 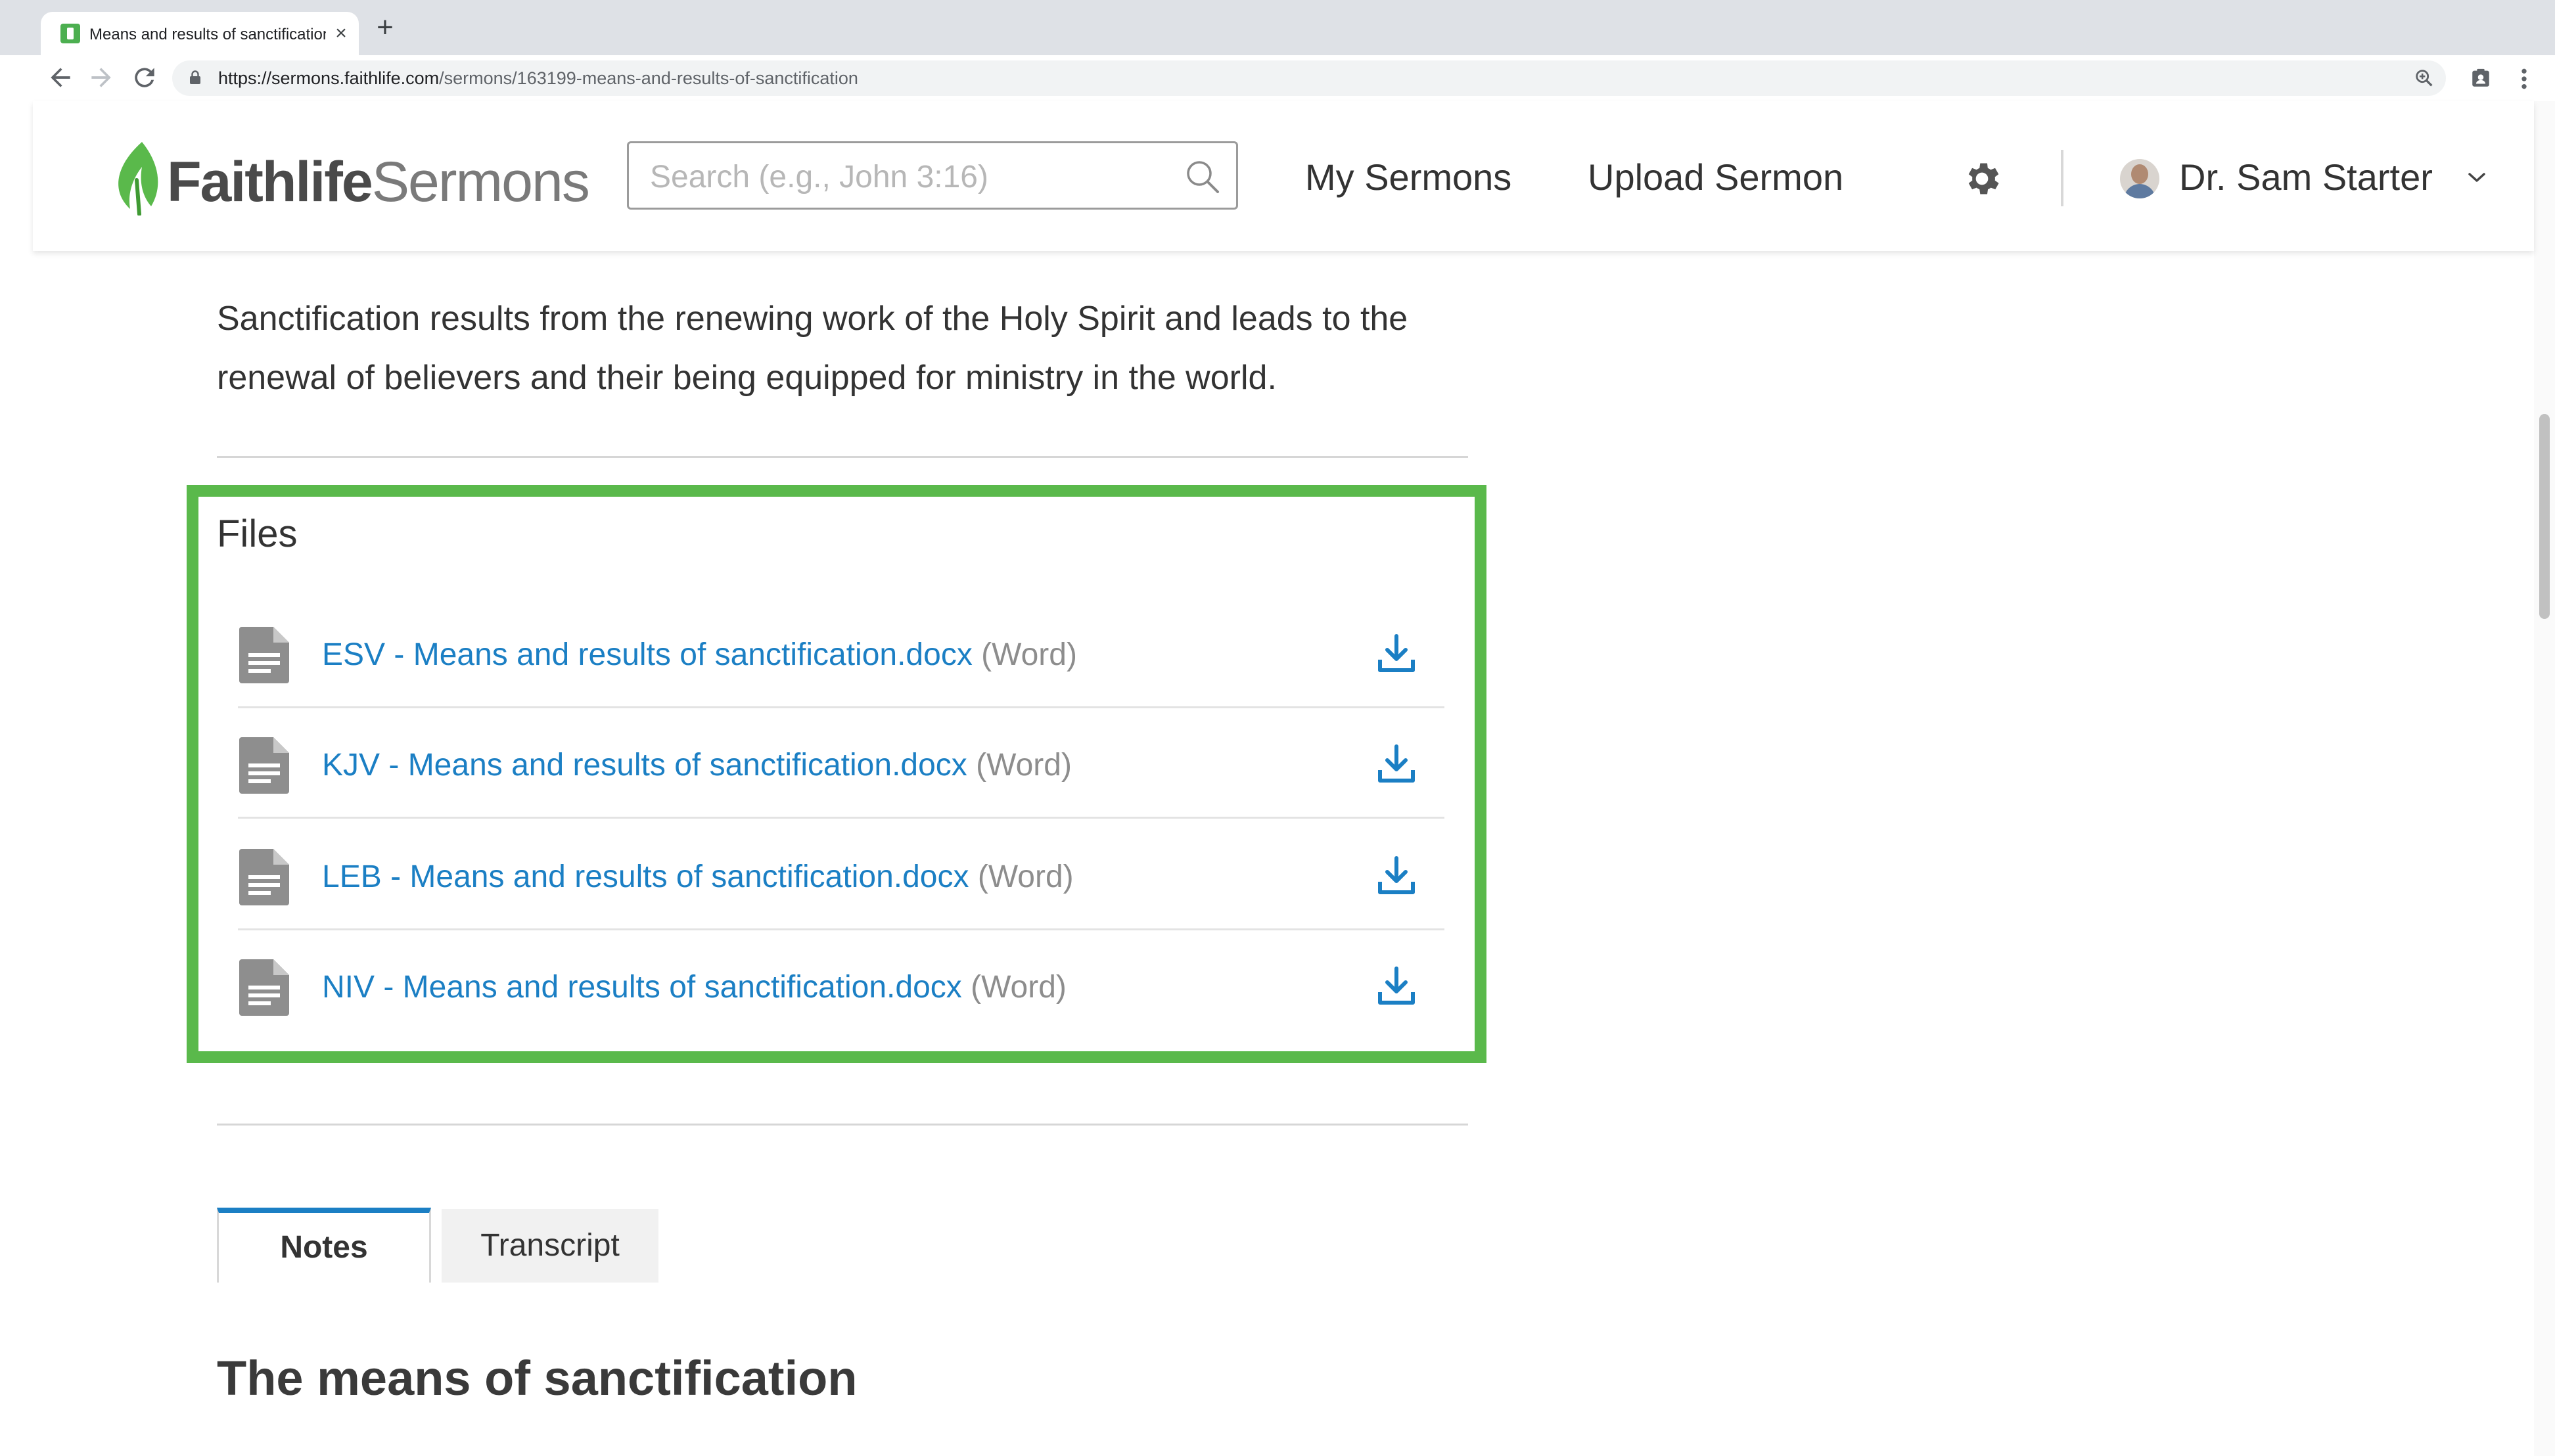 I want to click on settings-gear-icon, so click(x=1982, y=179).